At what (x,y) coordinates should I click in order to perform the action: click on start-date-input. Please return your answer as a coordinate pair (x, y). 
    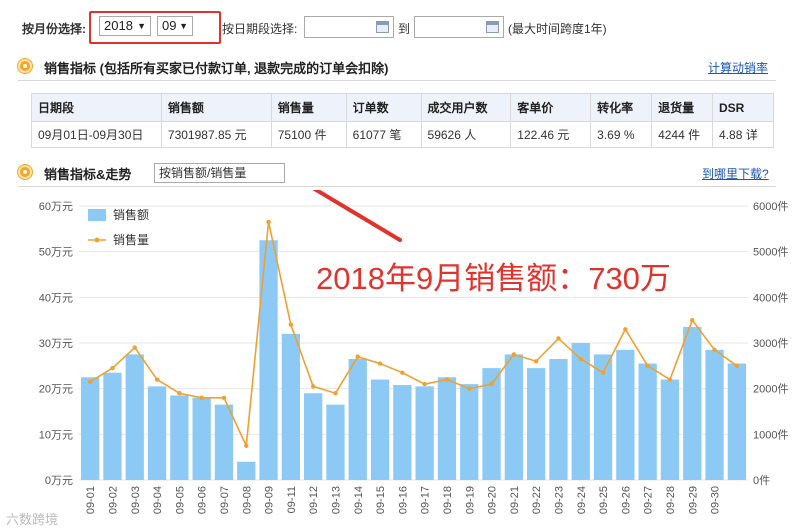
    Looking at the image, I should click on (349, 27).